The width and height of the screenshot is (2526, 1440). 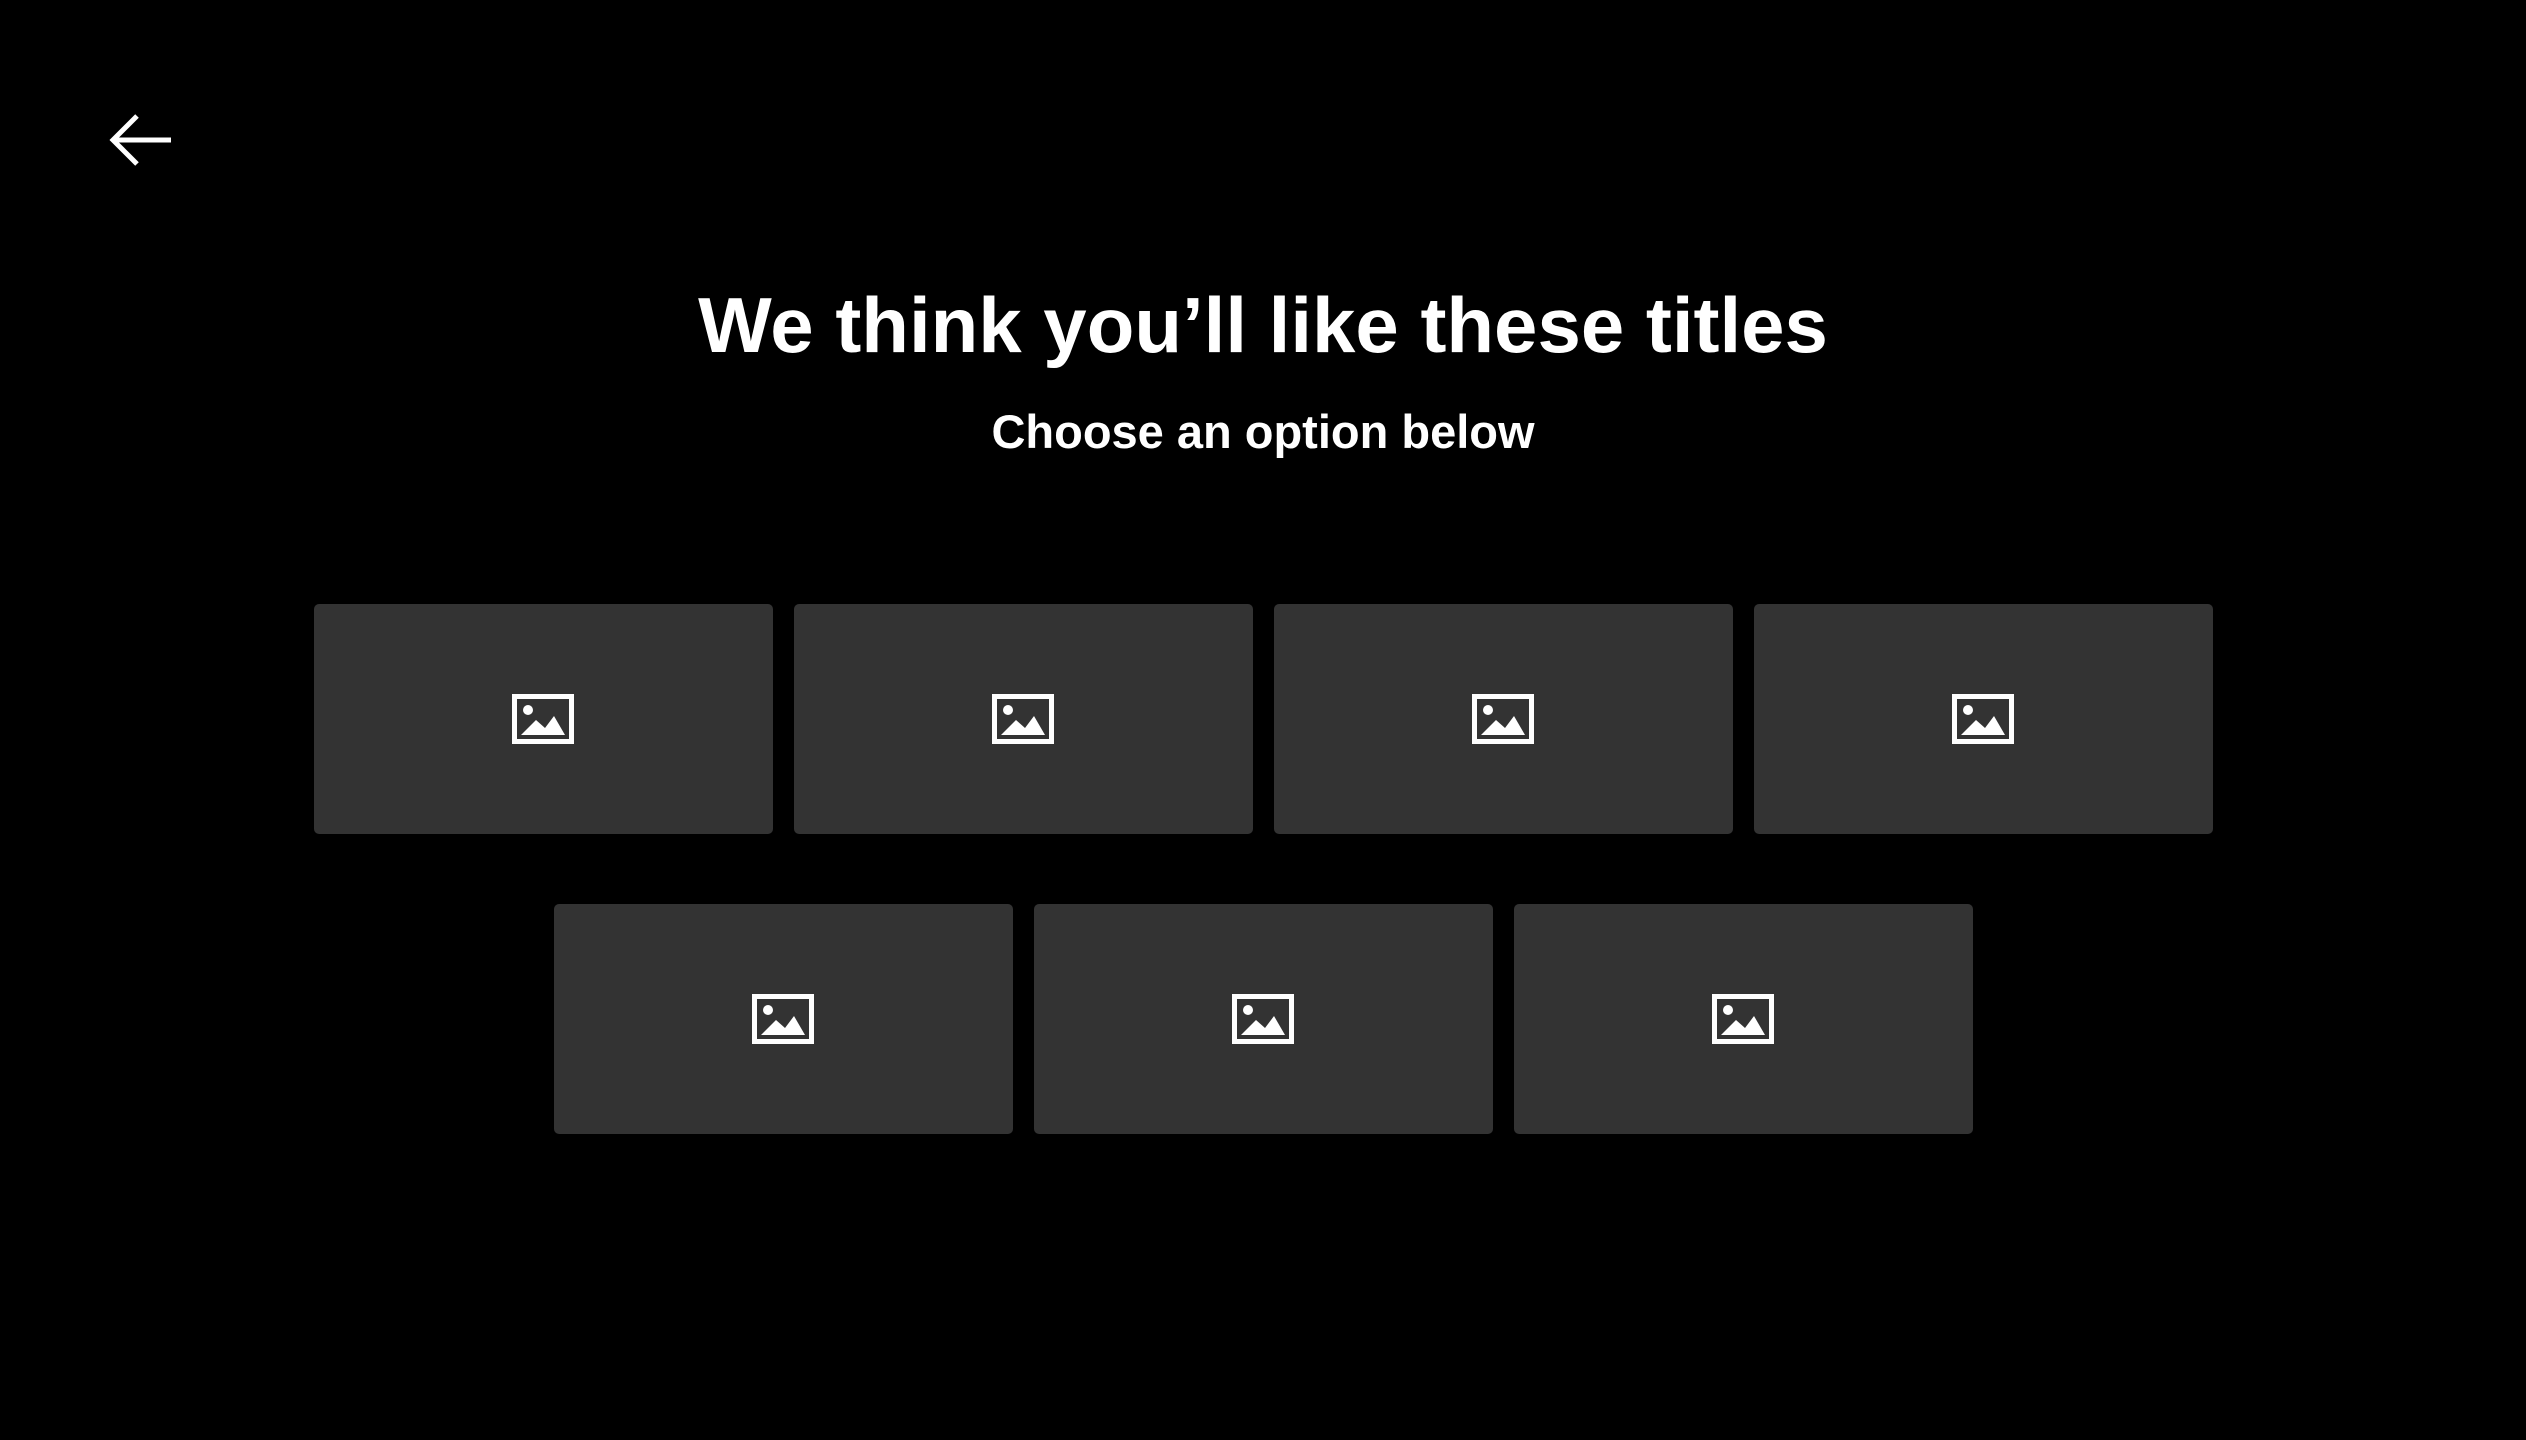 I want to click on back-button, so click(x=140, y=140).